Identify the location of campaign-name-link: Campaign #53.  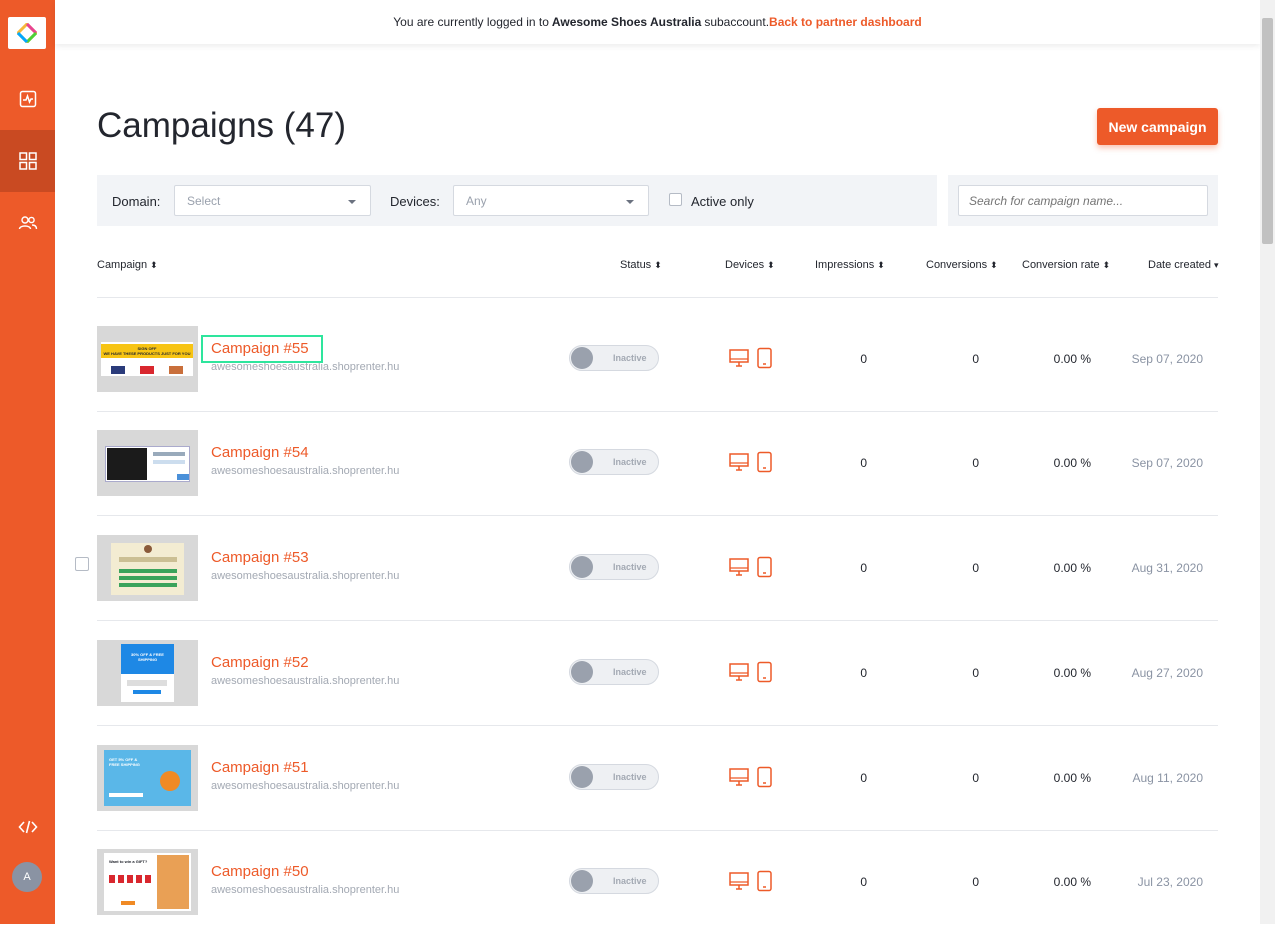
(260, 557).